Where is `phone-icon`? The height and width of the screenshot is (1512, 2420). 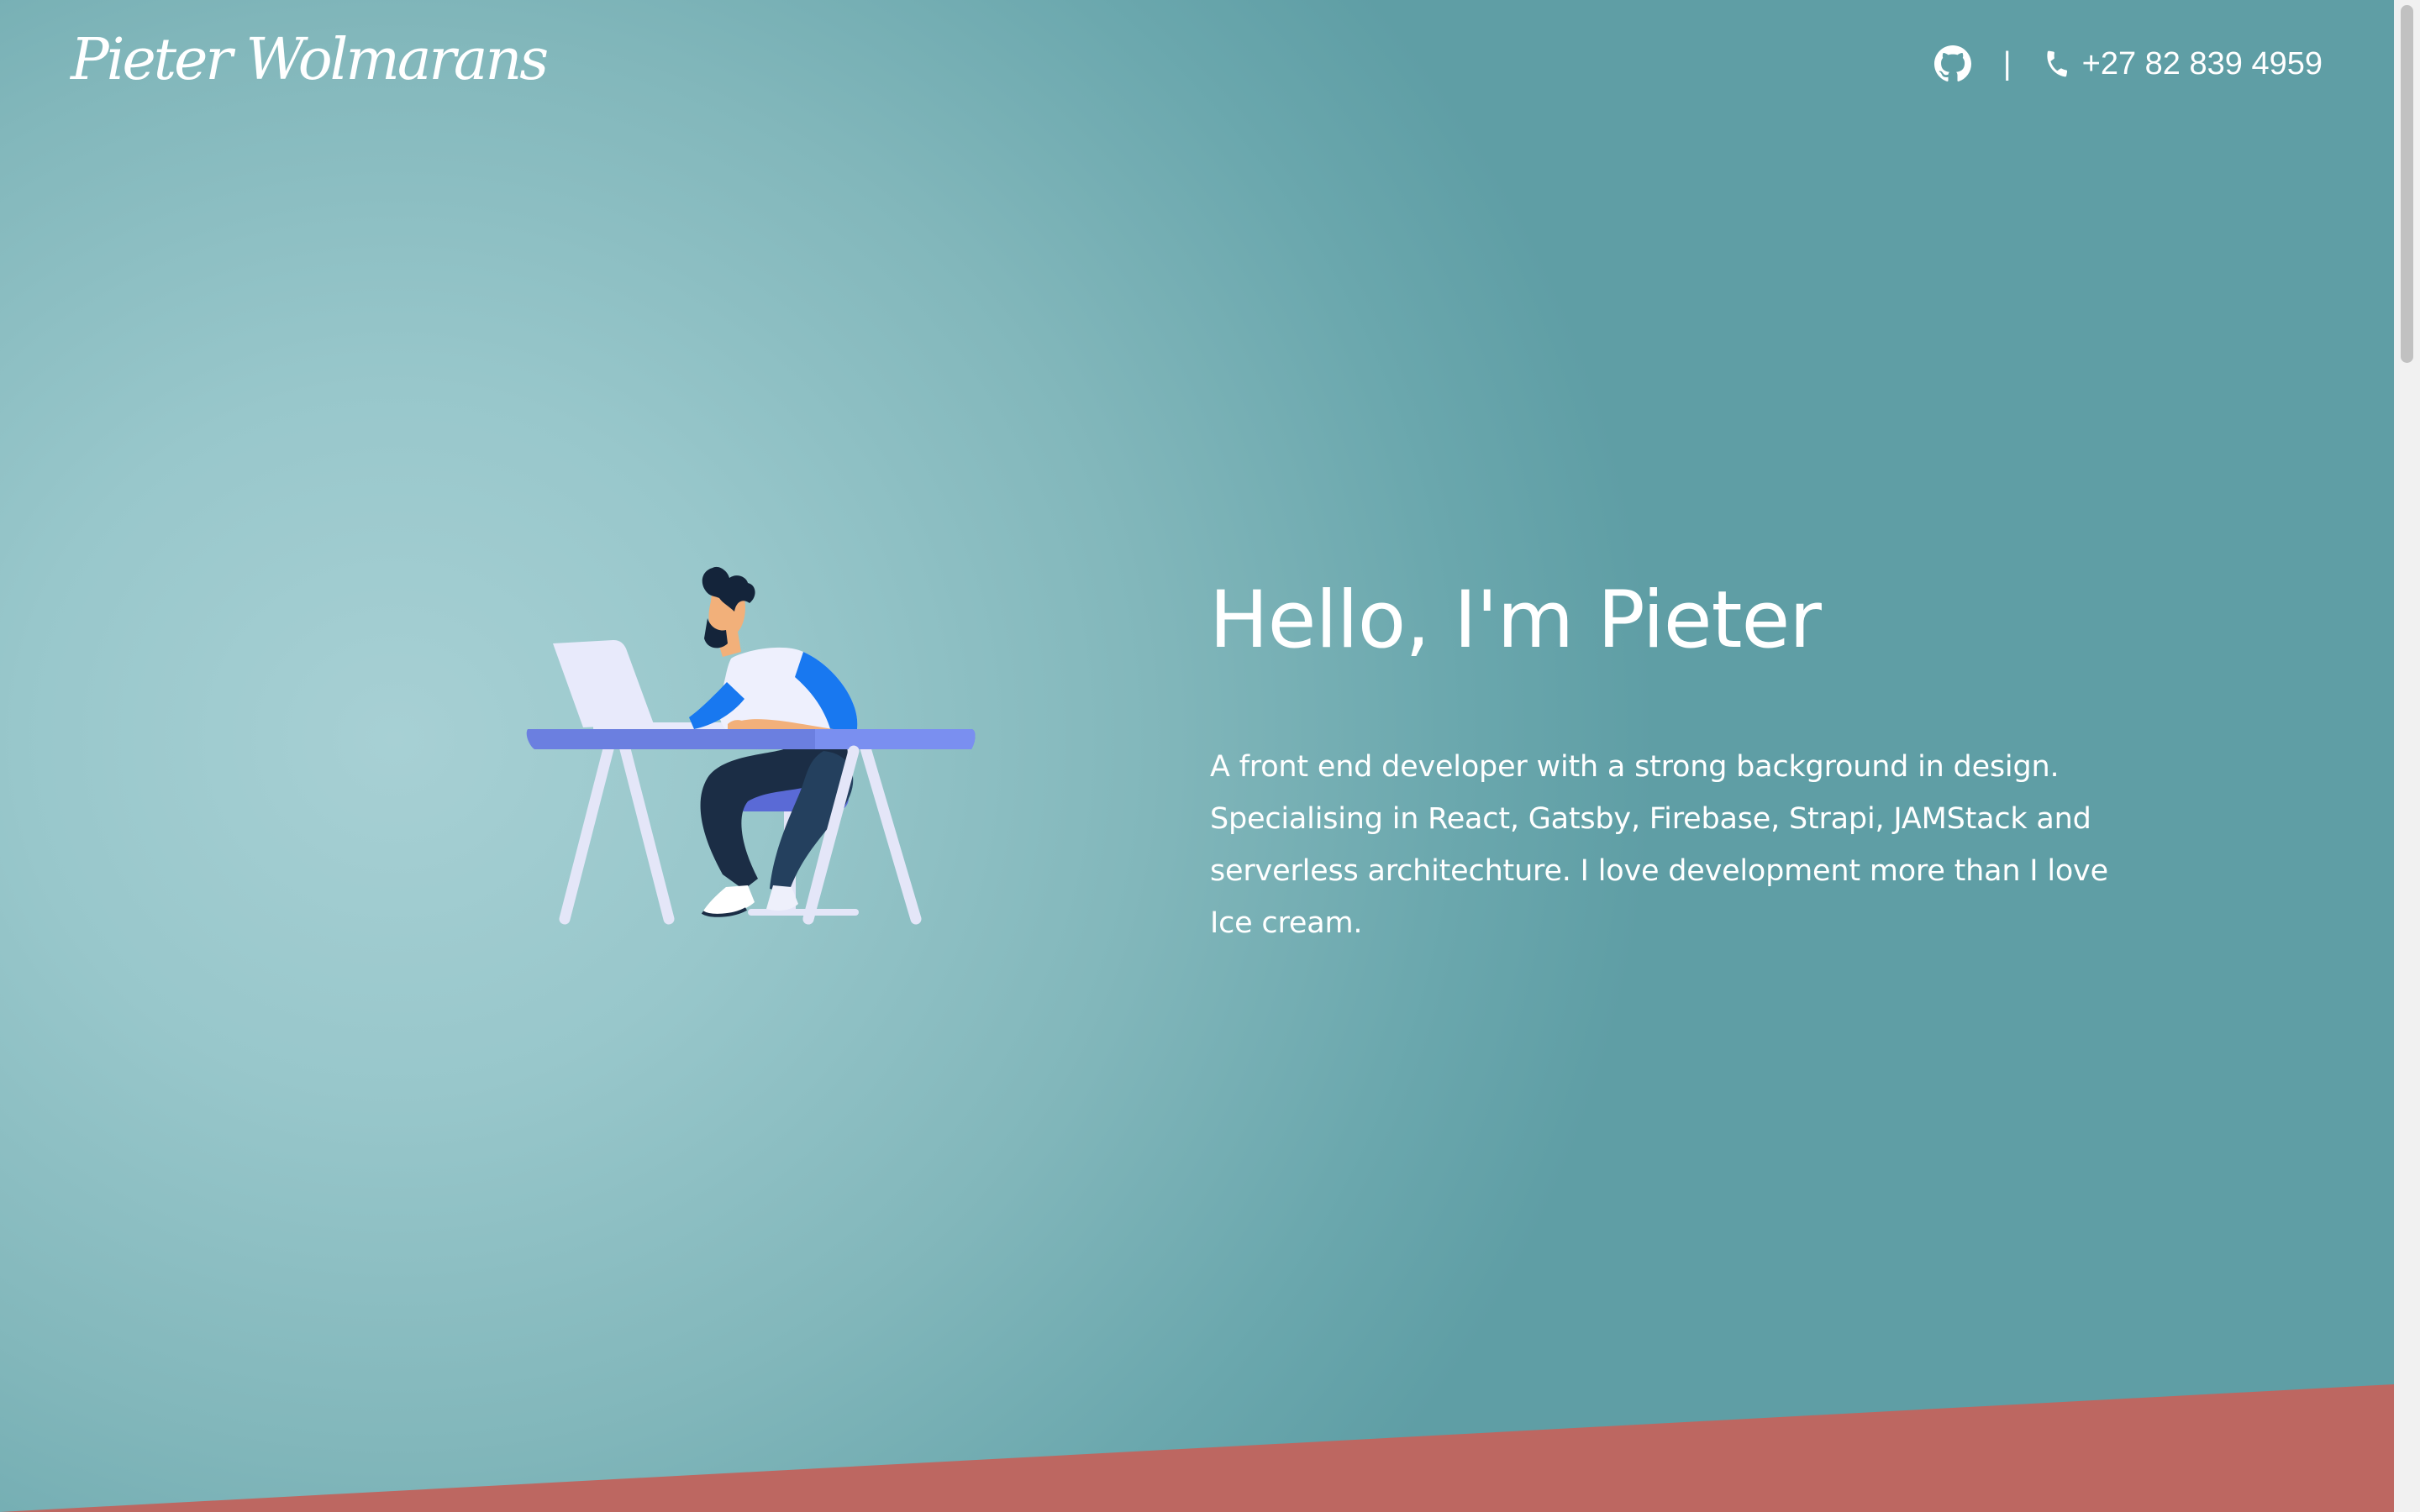 phone-icon is located at coordinates (2057, 64).